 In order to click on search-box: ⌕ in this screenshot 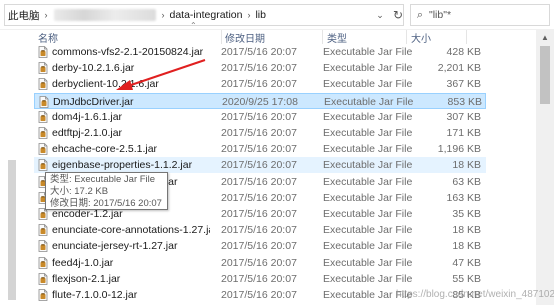, I will do `click(480, 15)`.